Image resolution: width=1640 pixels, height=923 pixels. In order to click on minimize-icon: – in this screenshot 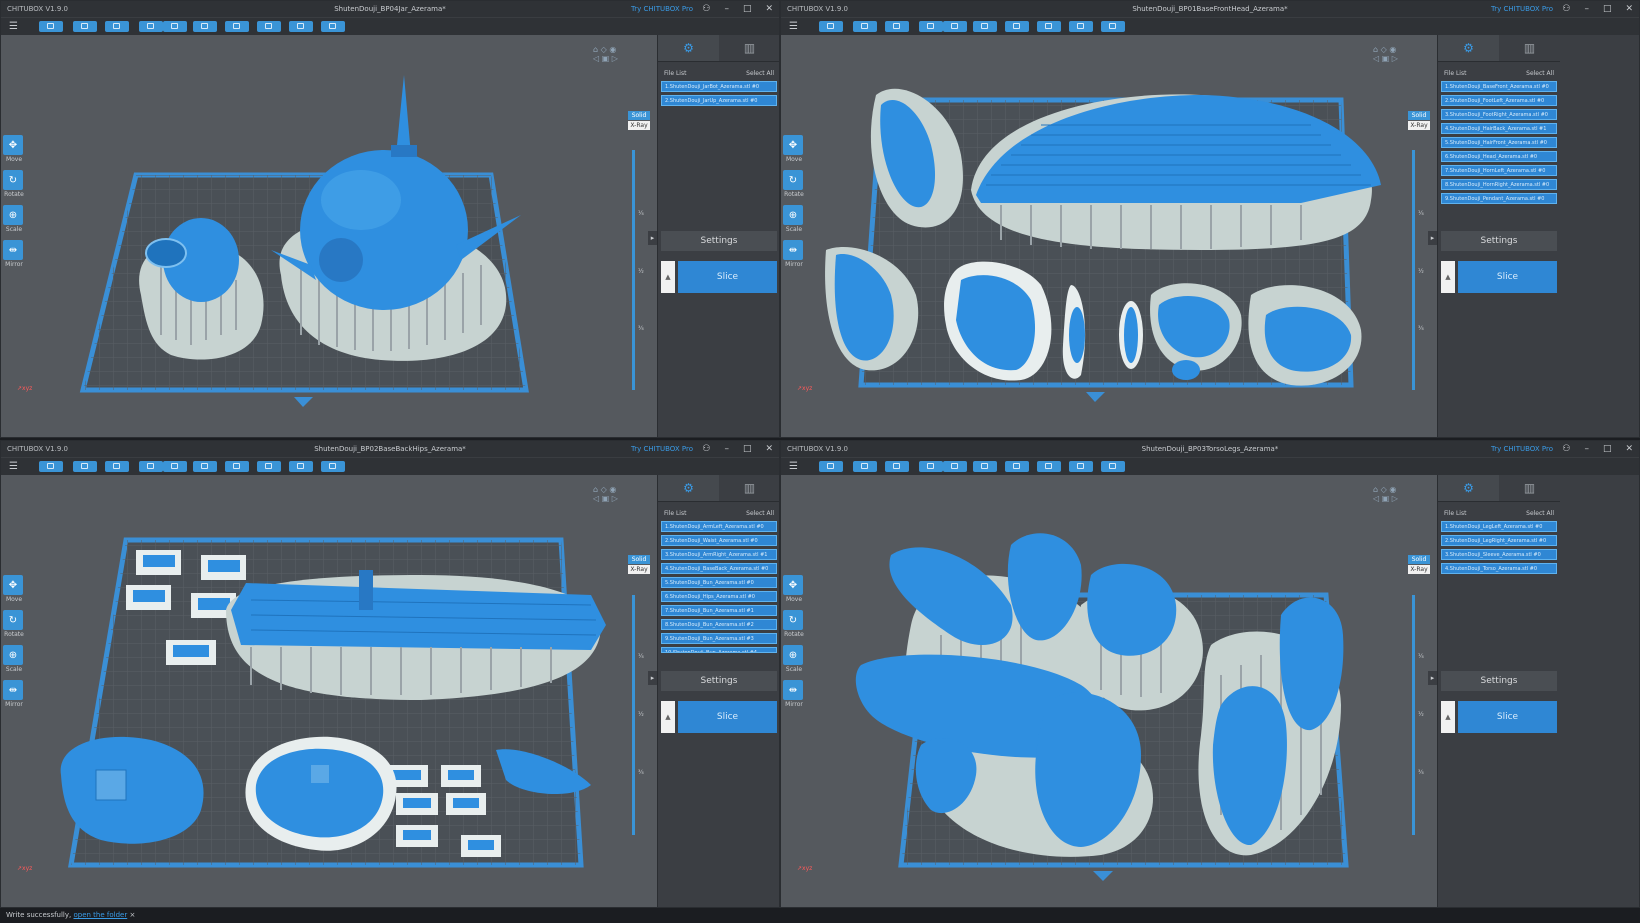, I will do `click(726, 9)`.